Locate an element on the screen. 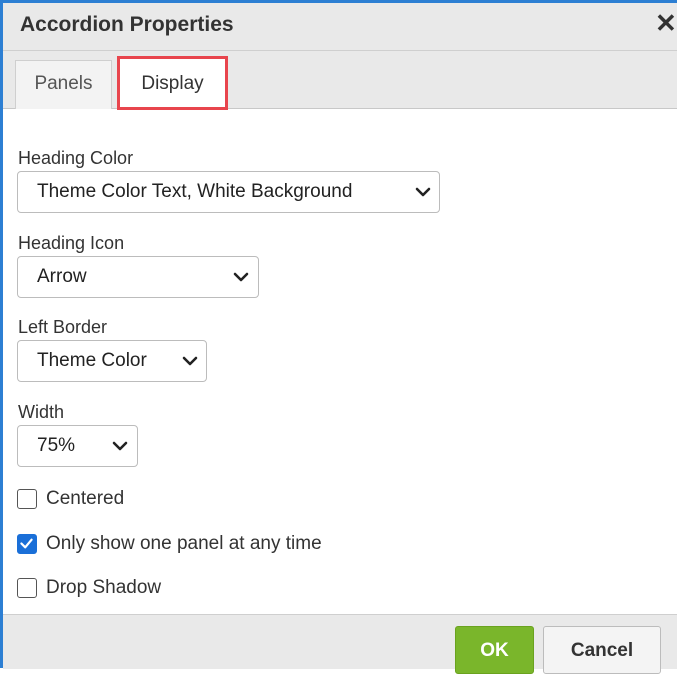 The width and height of the screenshot is (677, 674). tab-bar: Panels Display is located at coordinates (340, 80).